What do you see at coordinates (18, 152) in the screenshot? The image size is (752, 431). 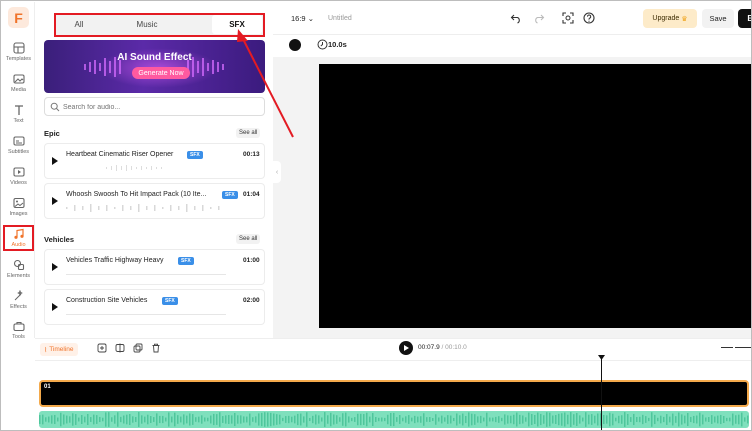 I see `rail-label: Subtitles` at bounding box center [18, 152].